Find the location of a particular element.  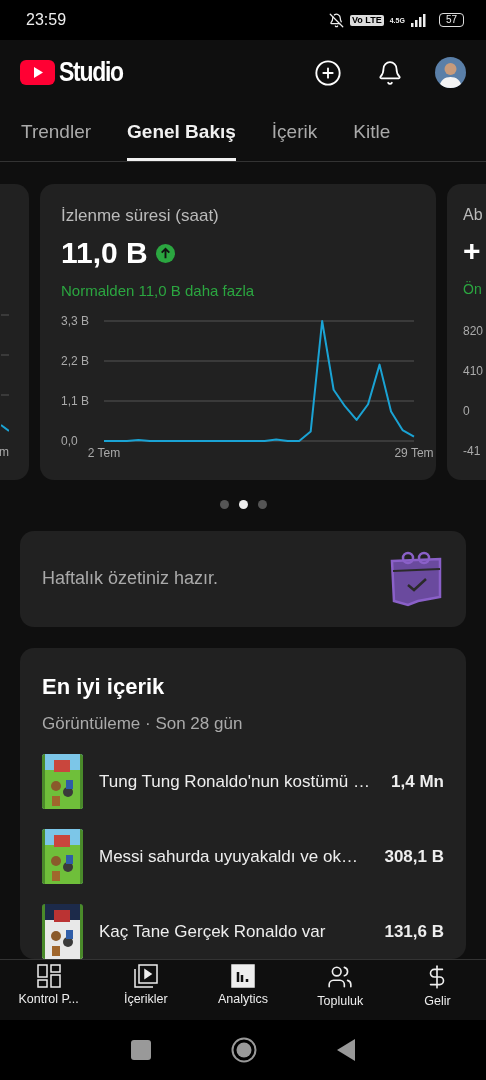

axis-label: 2,2 B is located at coordinates (75, 361).